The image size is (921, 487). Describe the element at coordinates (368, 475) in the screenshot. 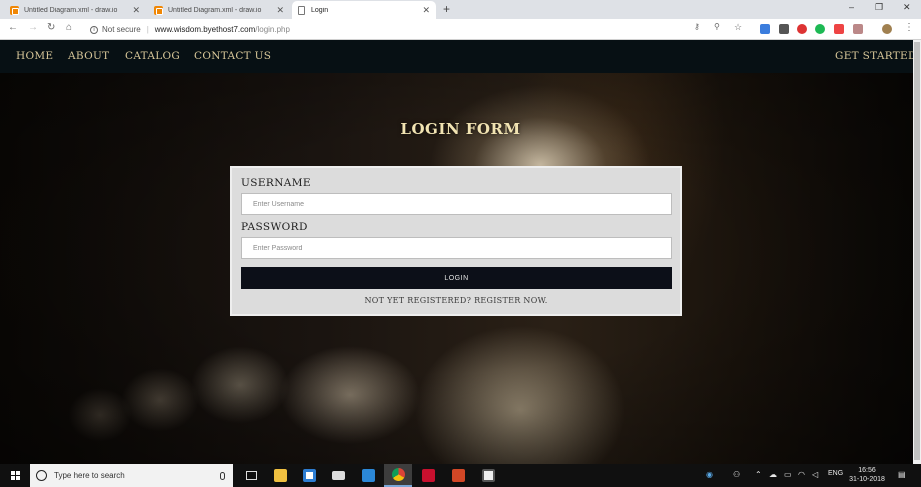

I see `app-icon` at that location.